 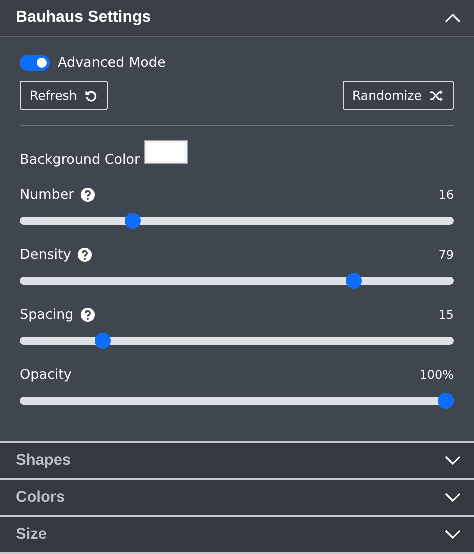 What do you see at coordinates (436, 95) in the screenshot?
I see `shuffle-icon` at bounding box center [436, 95].